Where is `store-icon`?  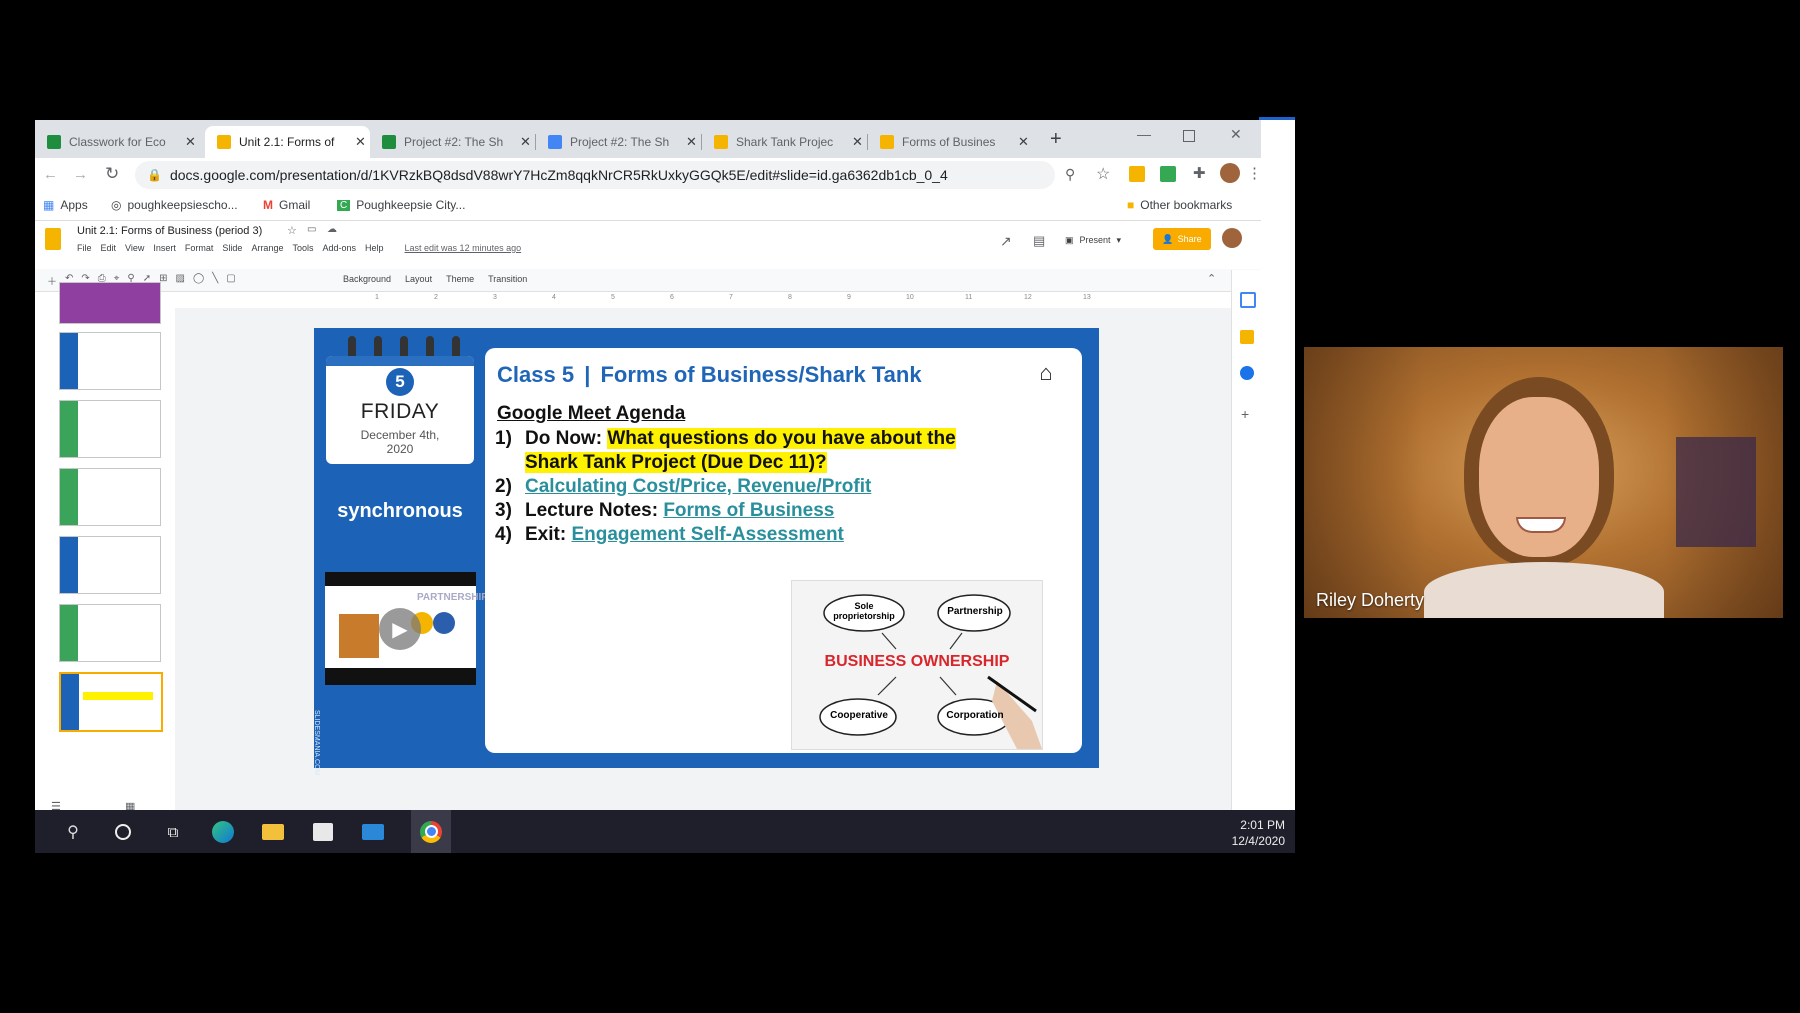 store-icon is located at coordinates (323, 832).